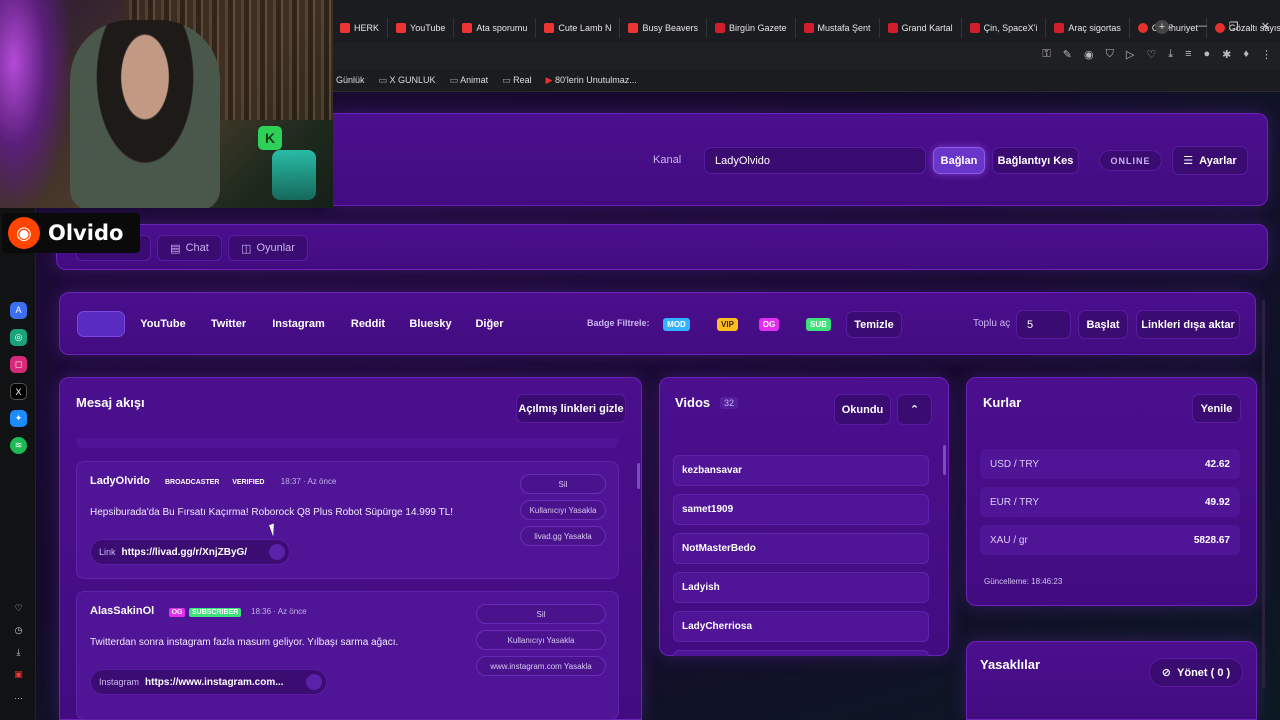 This screenshot has width=1280, height=720. What do you see at coordinates (407, 80) in the screenshot?
I see `bookmark-item: X GUNLUK` at bounding box center [407, 80].